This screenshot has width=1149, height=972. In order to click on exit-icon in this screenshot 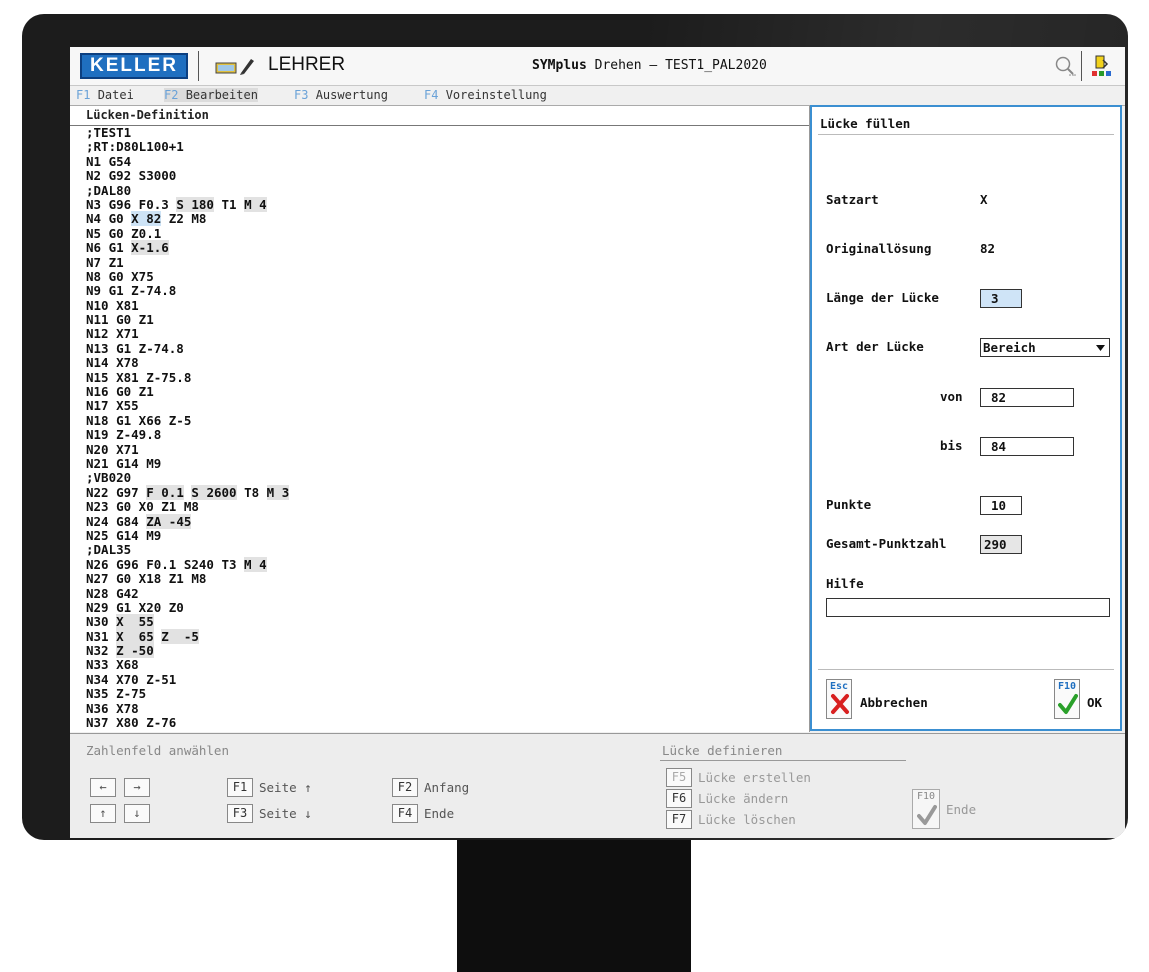, I will do `click(1102, 66)`.